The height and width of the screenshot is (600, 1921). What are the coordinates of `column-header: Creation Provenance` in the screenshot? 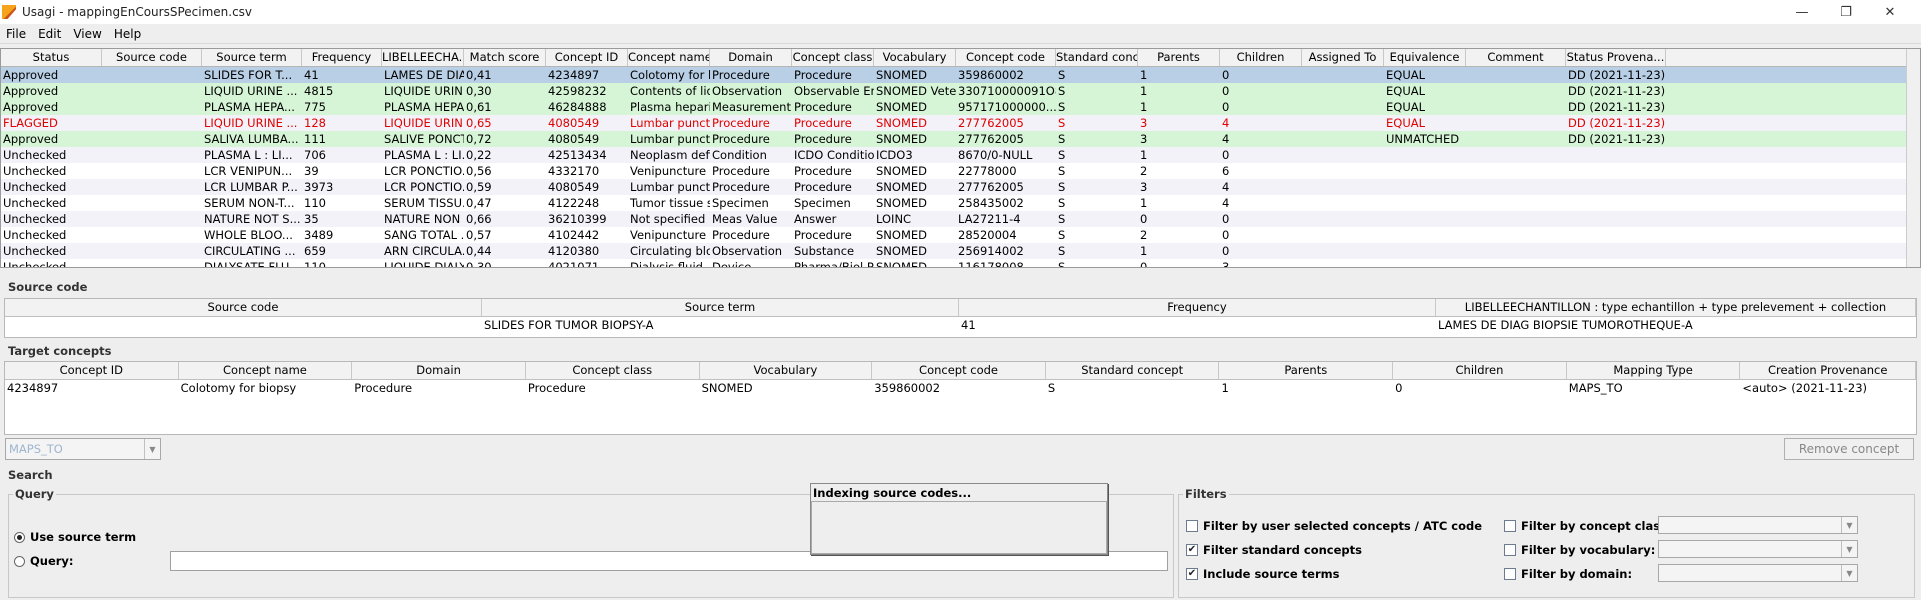 It's located at (1828, 370).